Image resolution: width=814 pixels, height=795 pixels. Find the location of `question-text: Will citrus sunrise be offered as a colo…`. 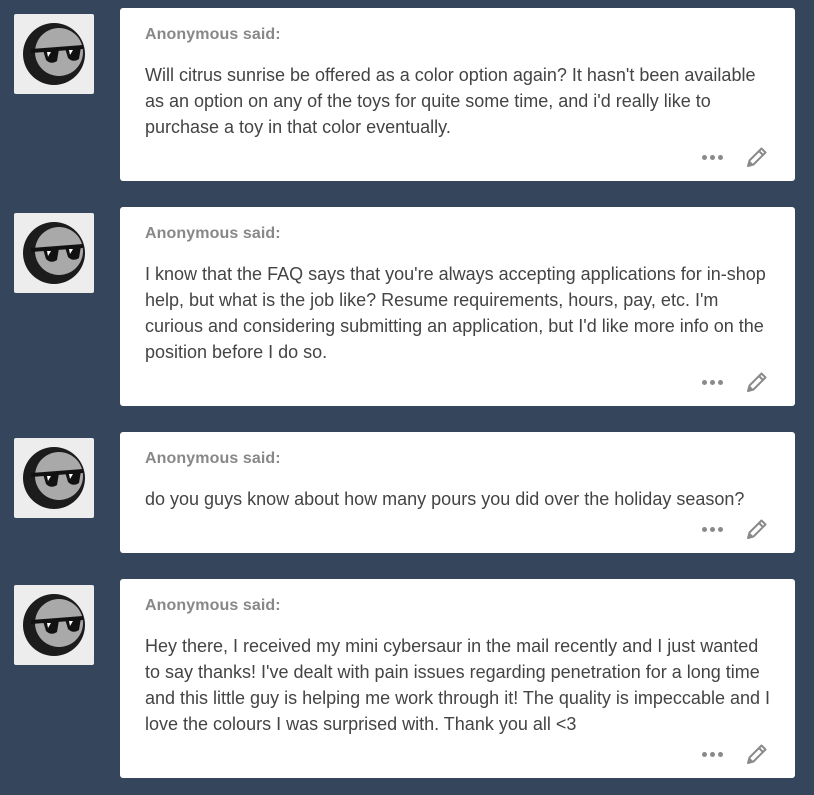

question-text: Will citrus sunrise be offered as a colo… is located at coordinates (450, 101).